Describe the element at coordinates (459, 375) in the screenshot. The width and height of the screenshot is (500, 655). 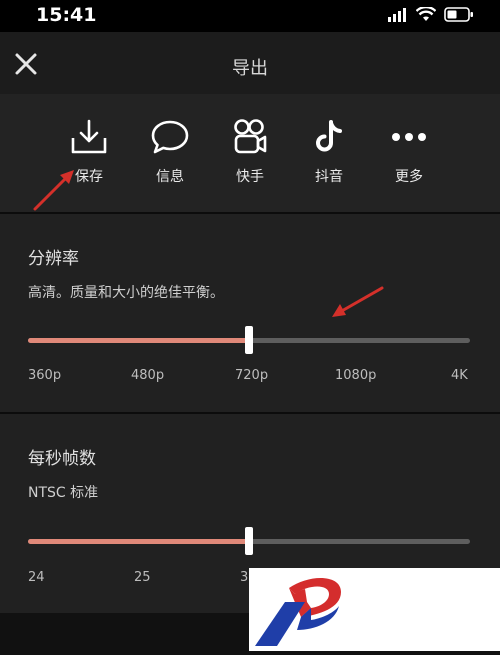
I see `resolution-tick-4k: 4K` at that location.